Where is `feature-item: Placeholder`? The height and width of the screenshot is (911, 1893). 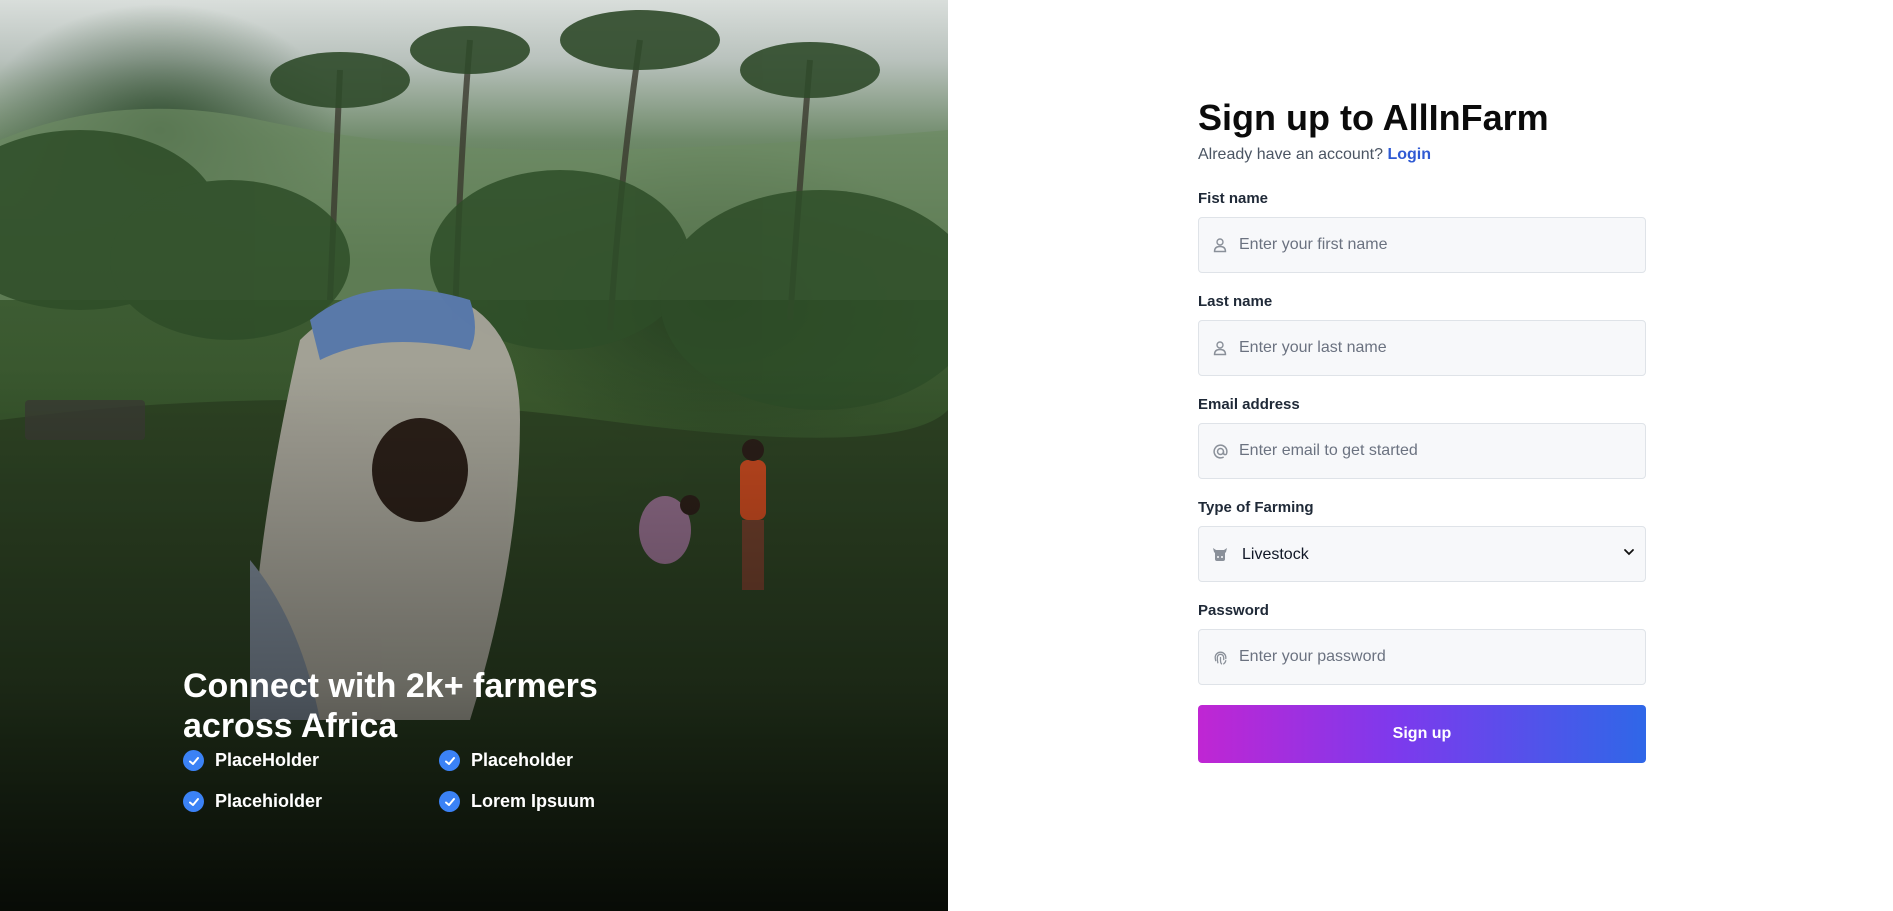 feature-item: Placeholder is located at coordinates (549, 760).